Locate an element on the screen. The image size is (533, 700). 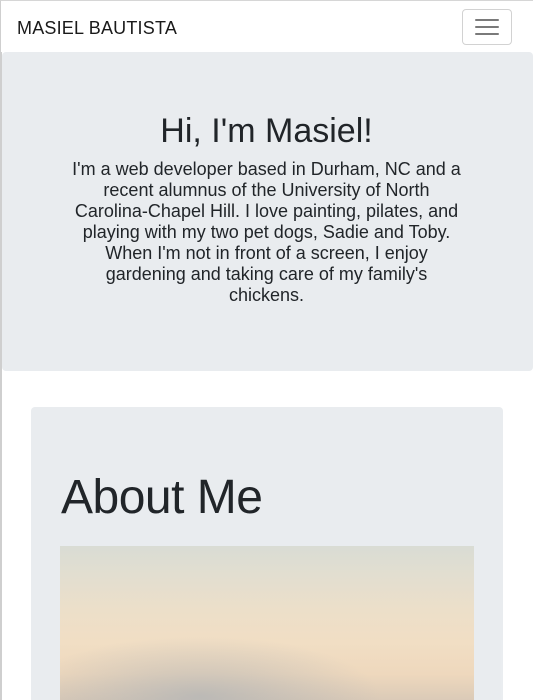
navbar-toggle-button is located at coordinates (487, 27).